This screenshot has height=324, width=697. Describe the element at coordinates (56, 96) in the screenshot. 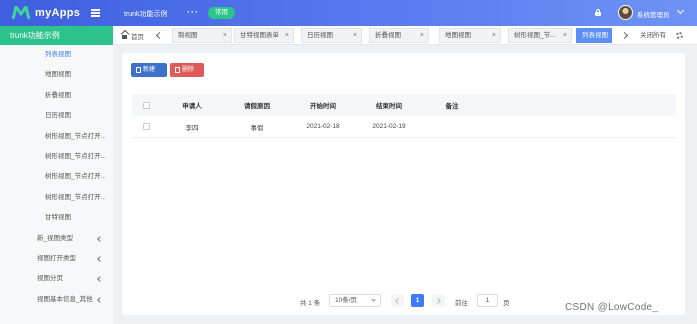

I see `sidebar-item-fold-view: 折叠视图` at that location.